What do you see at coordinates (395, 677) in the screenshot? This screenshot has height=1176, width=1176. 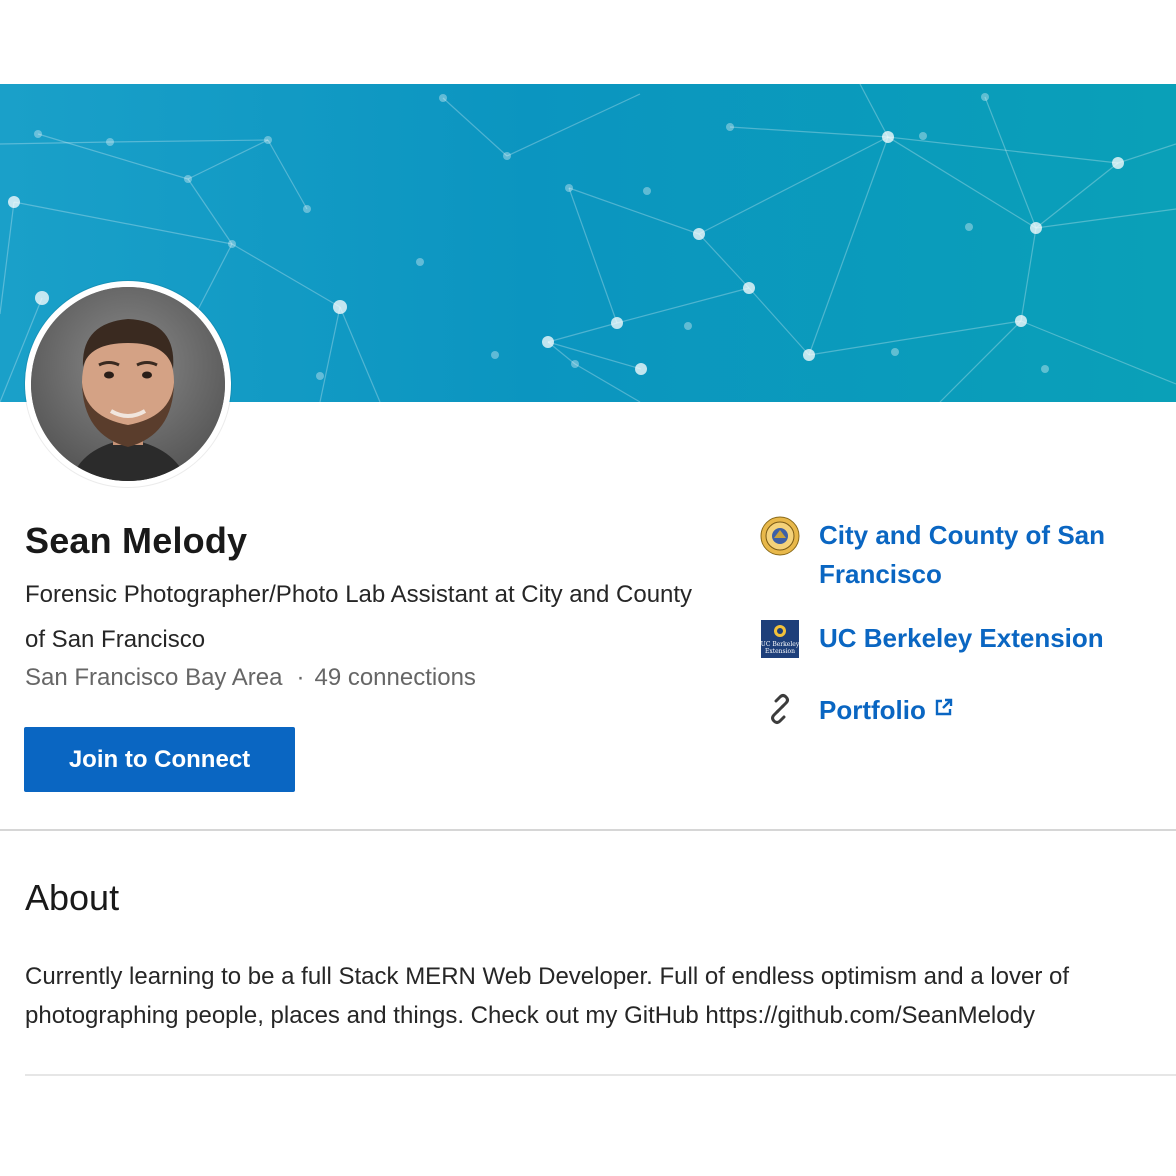 I see `profile-connections: 49 connections` at bounding box center [395, 677].